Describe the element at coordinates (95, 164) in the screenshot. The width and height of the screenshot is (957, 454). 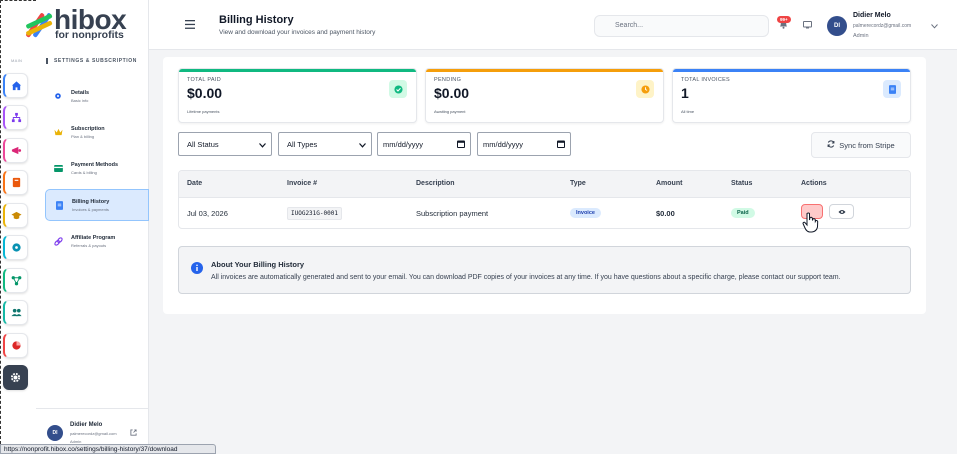
I see `sidebar-item-title: Payment Methods` at that location.